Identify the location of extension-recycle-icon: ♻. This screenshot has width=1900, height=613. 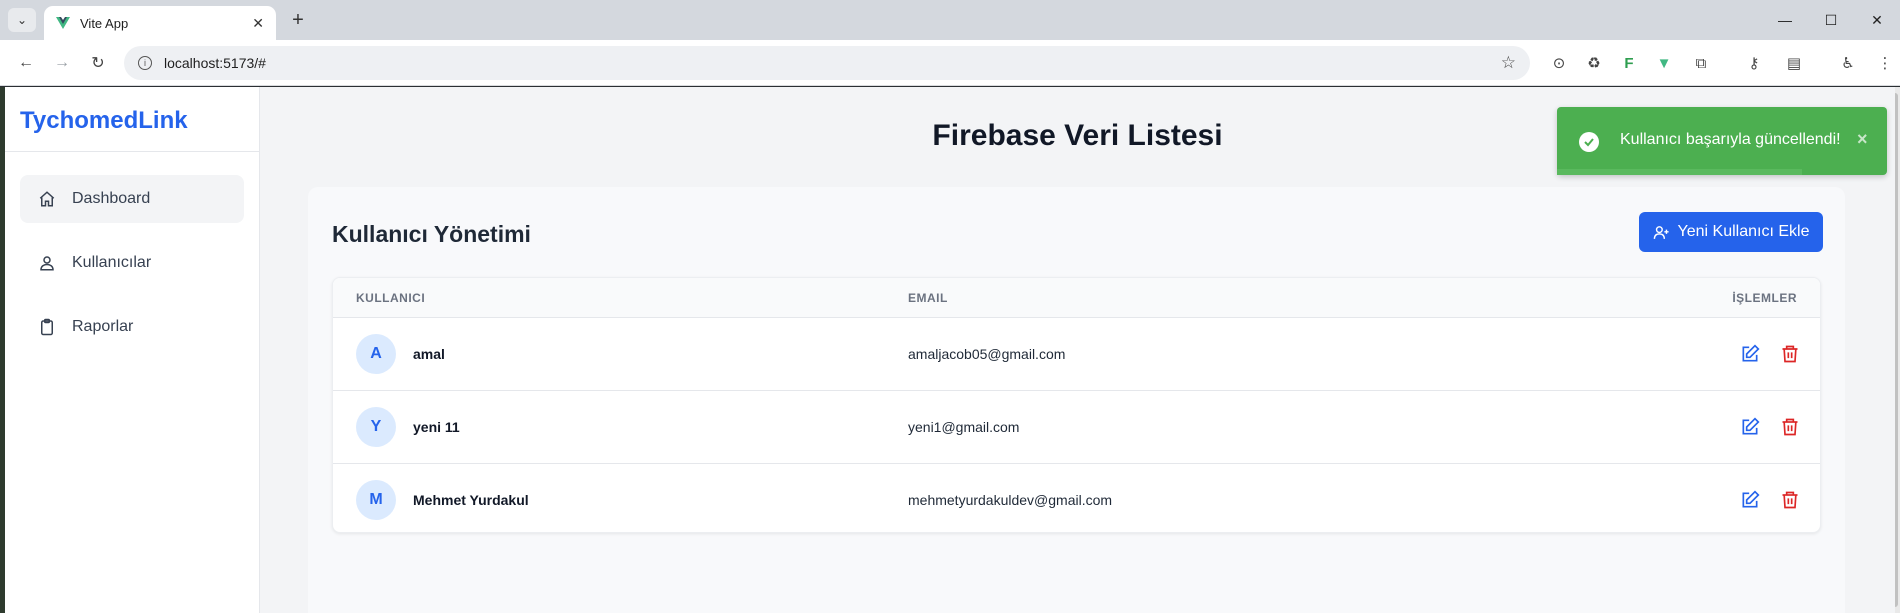
(1594, 63).